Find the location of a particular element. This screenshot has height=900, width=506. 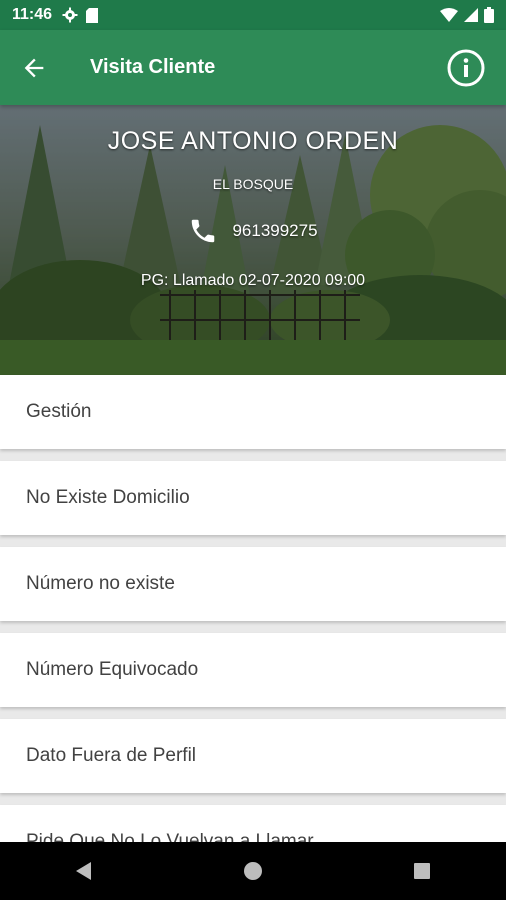

option-gestion: Gestión is located at coordinates (253, 412).